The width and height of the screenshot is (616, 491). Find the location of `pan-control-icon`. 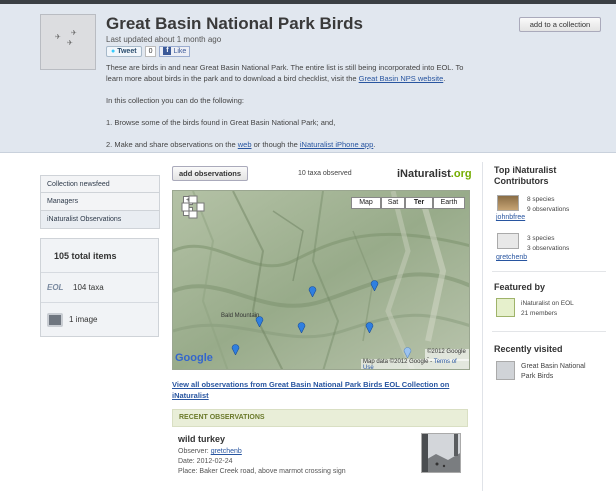

pan-control-icon is located at coordinates (193, 207).